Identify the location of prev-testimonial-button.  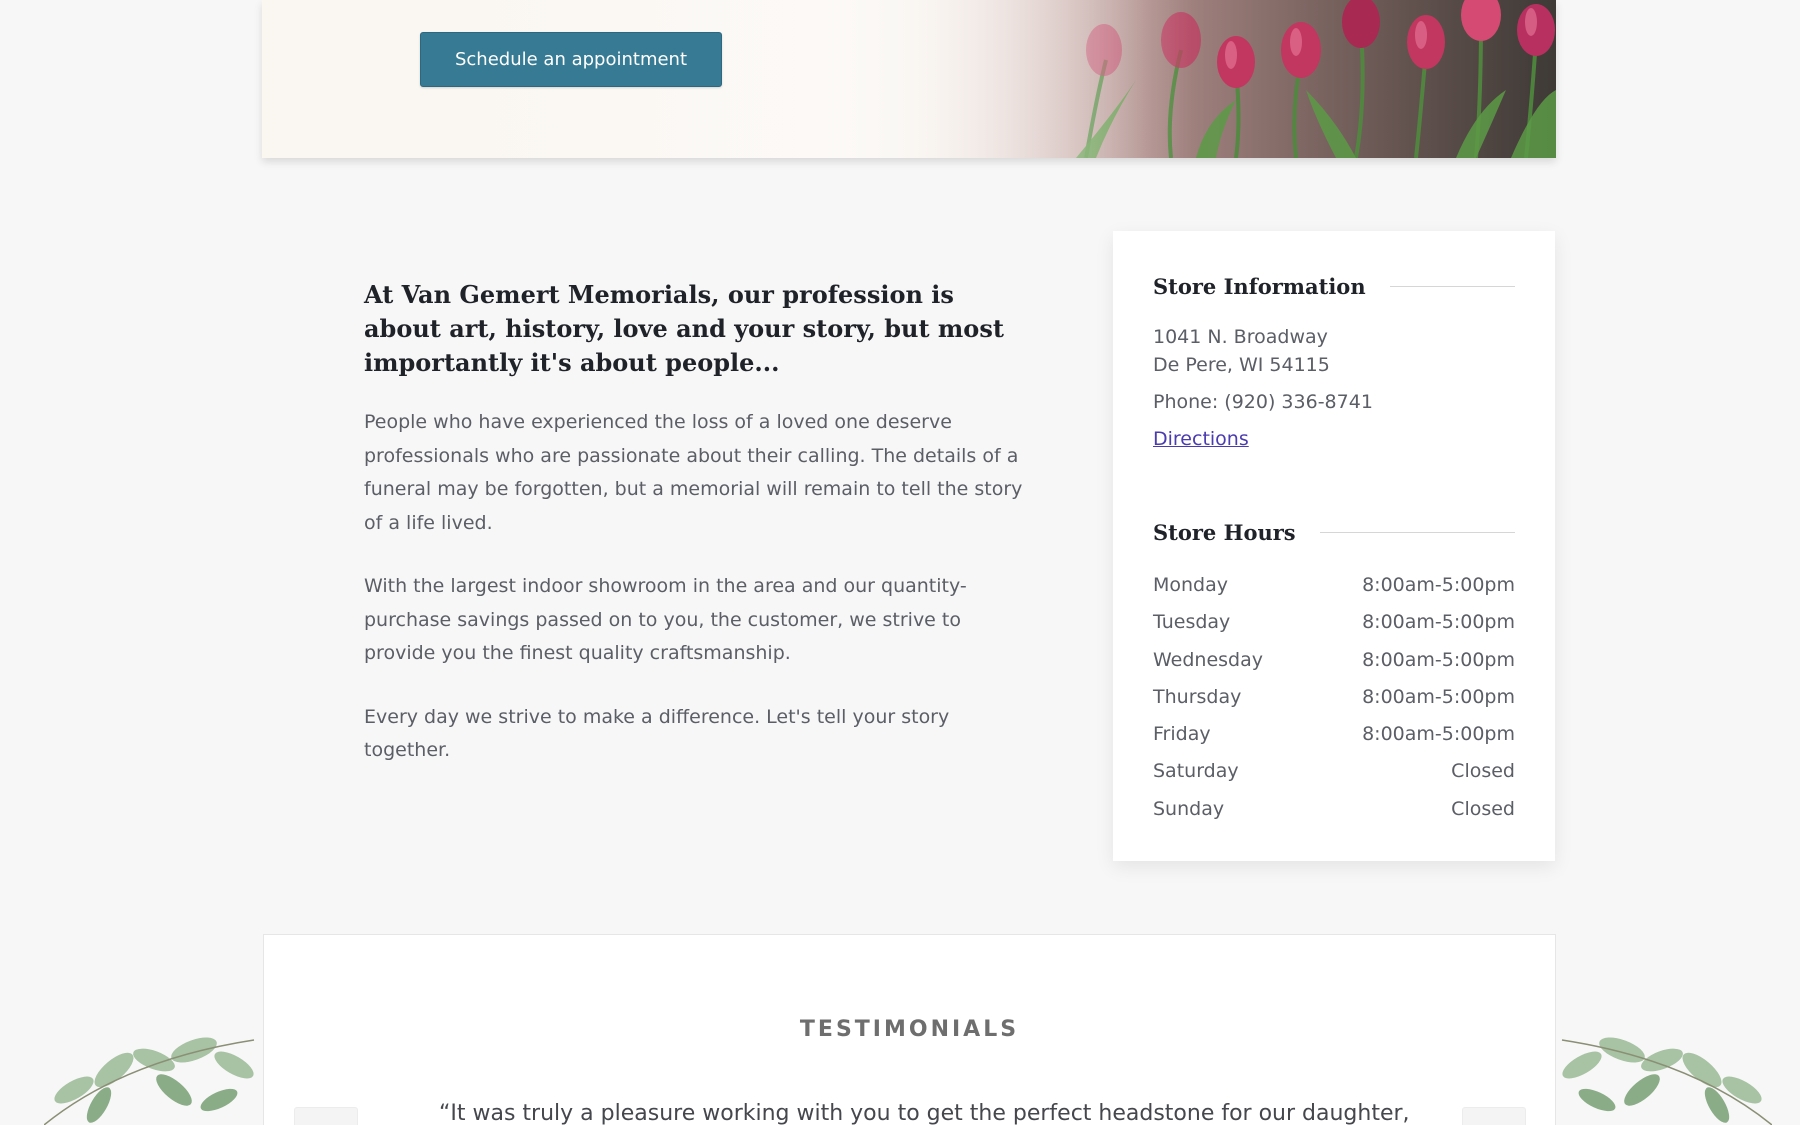
(326, 1116).